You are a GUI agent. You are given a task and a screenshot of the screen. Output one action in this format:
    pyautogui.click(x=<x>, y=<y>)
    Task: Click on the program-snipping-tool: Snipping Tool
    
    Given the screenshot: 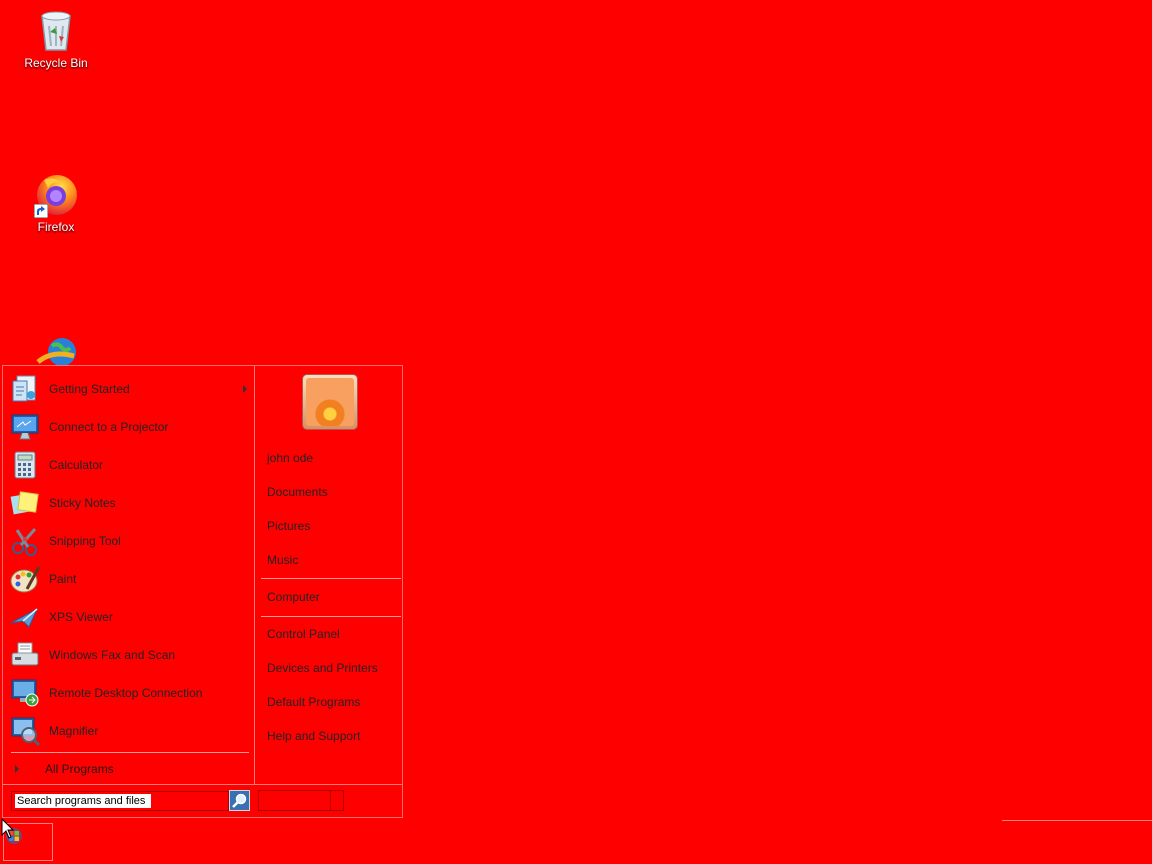 What is the action you would take?
    pyautogui.click(x=131, y=541)
    